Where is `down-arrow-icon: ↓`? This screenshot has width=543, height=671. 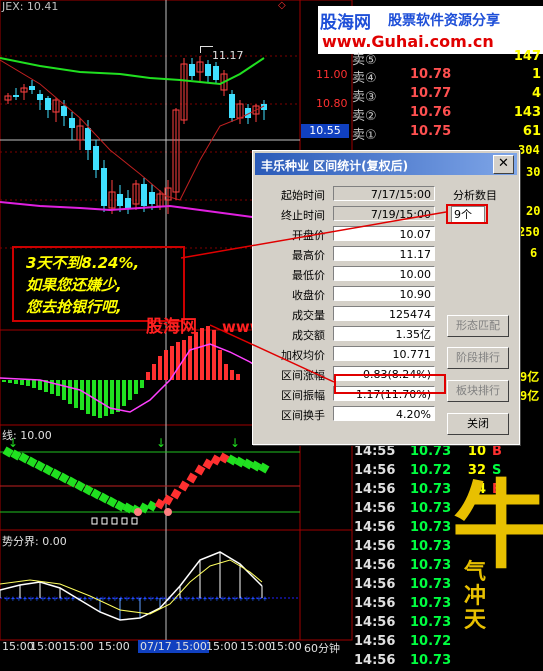 down-arrow-icon: ↓ is located at coordinates (161, 443).